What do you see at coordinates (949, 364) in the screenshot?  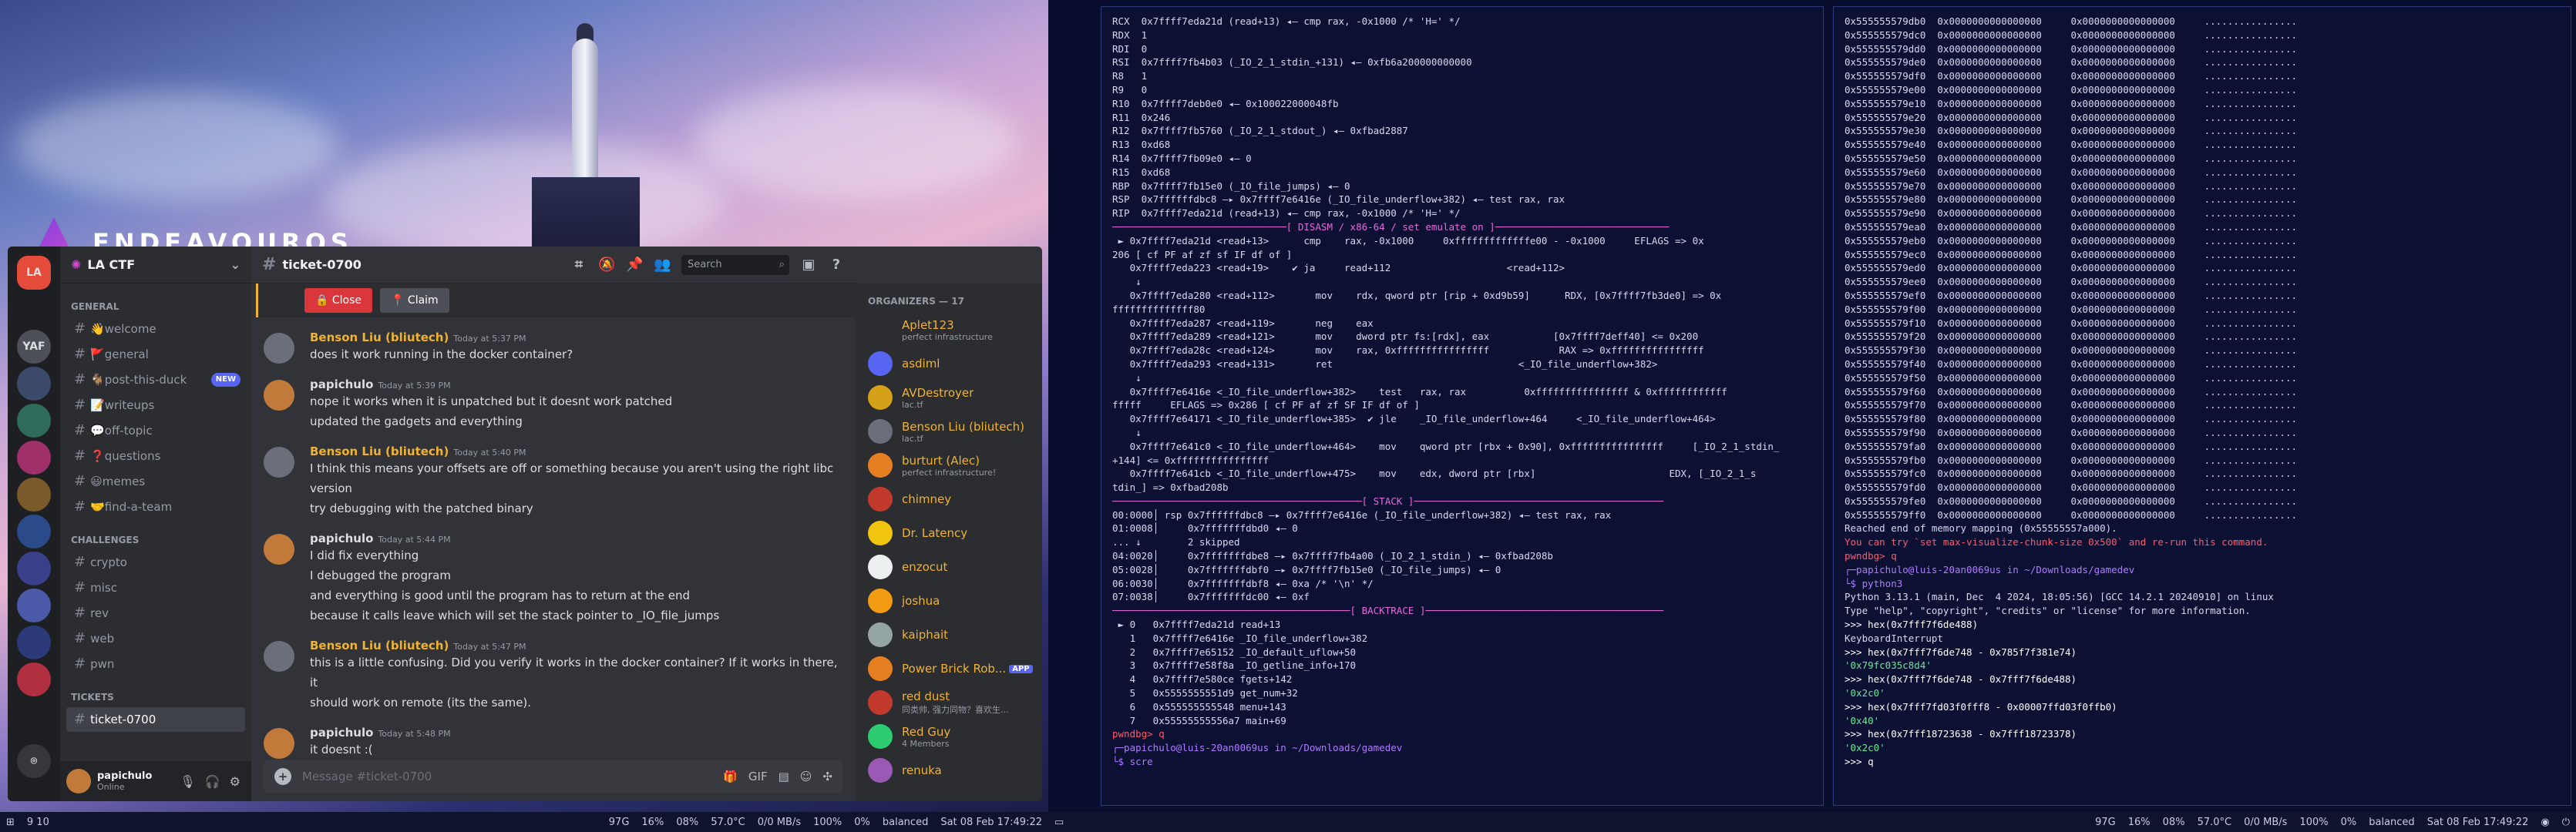 I see `member-item: asdiml` at bounding box center [949, 364].